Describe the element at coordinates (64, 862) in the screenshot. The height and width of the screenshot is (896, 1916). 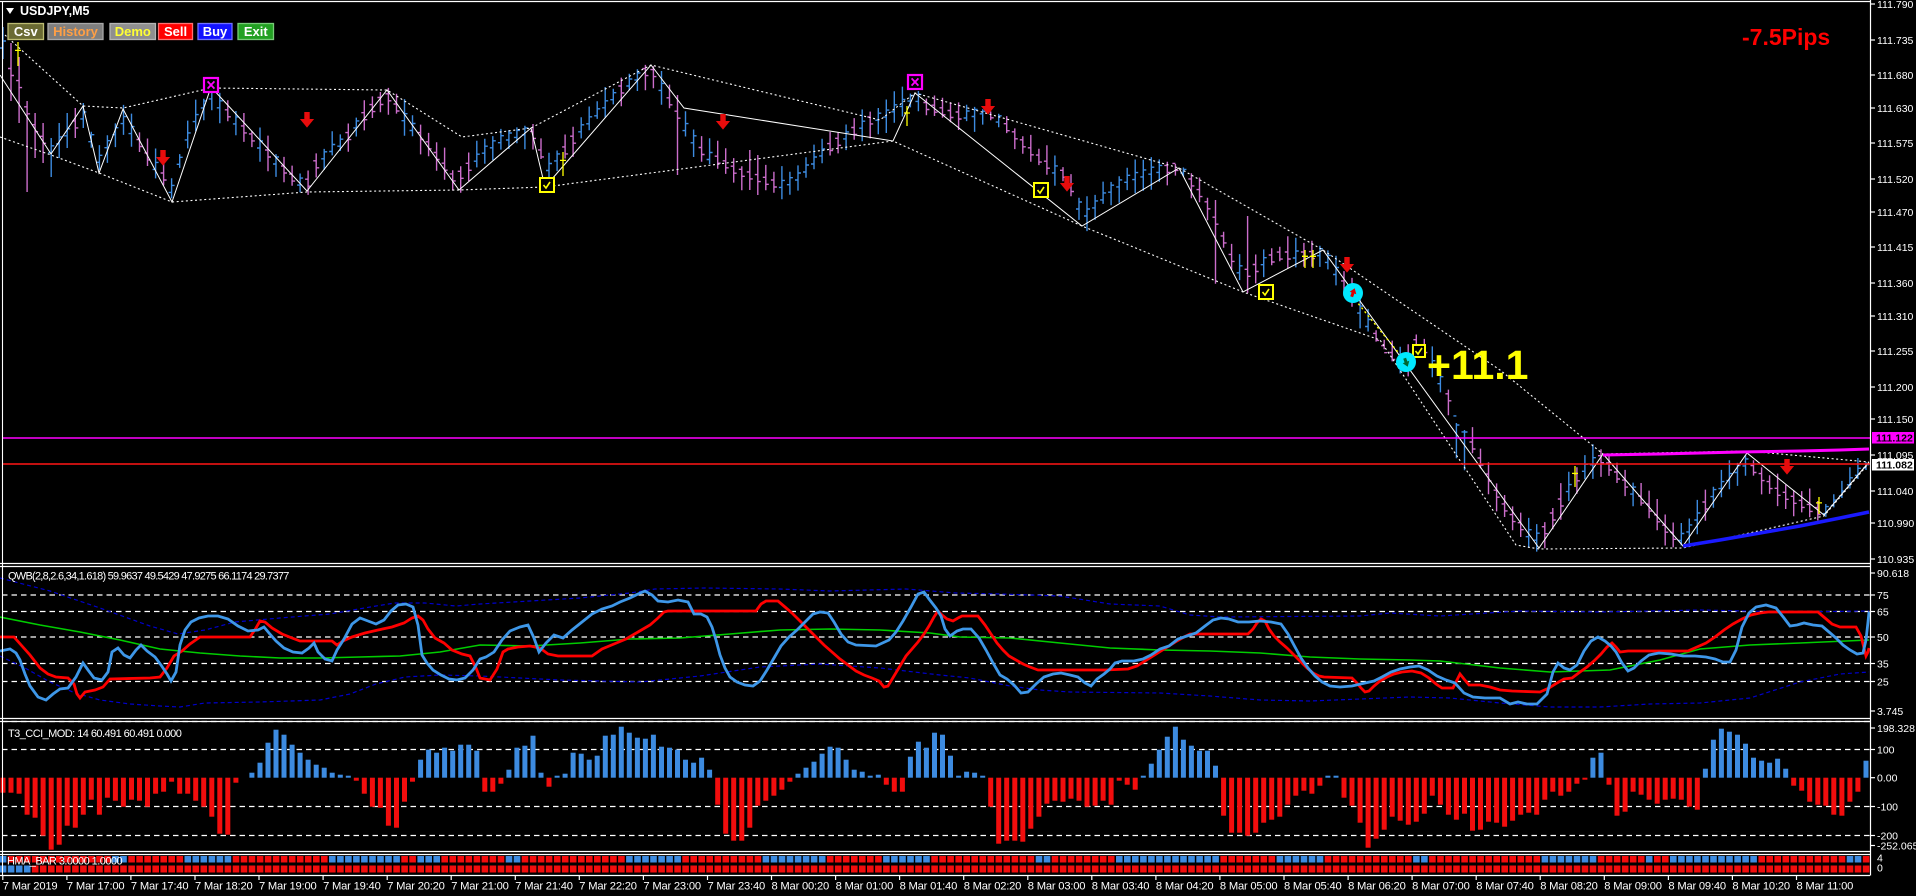
I see `svg-text: HMA_BAR 3.0000 1.0000` at that location.